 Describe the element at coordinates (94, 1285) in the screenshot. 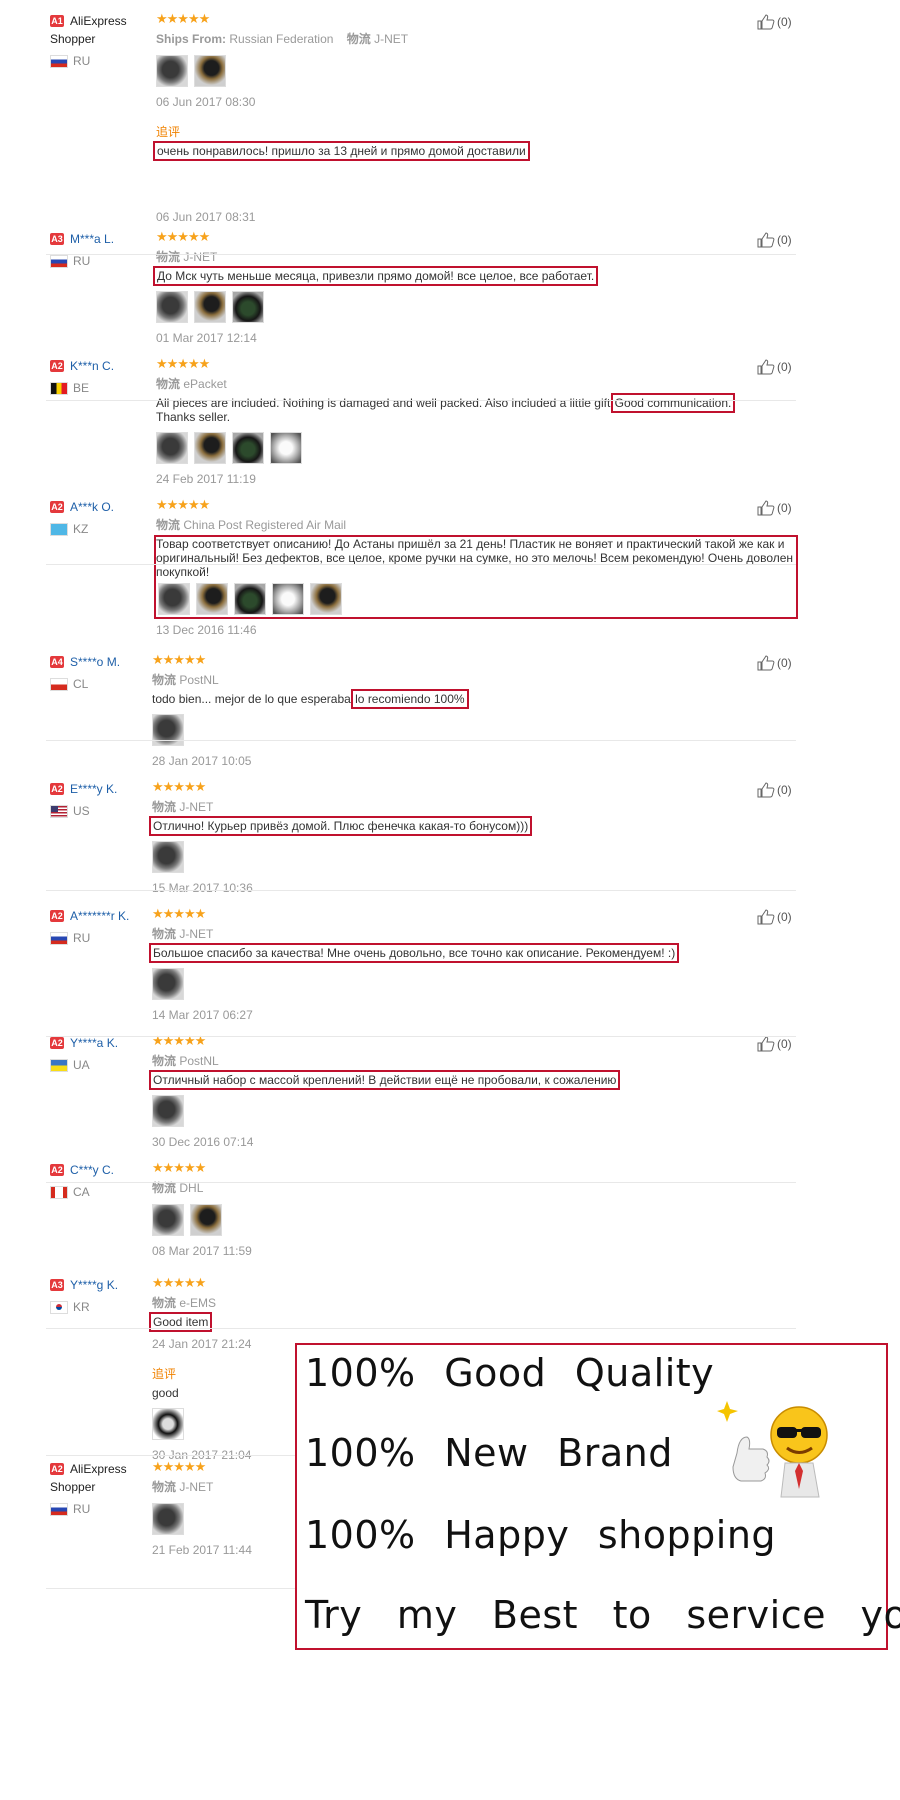

I see `reviewer-name: Y****g K.` at that location.